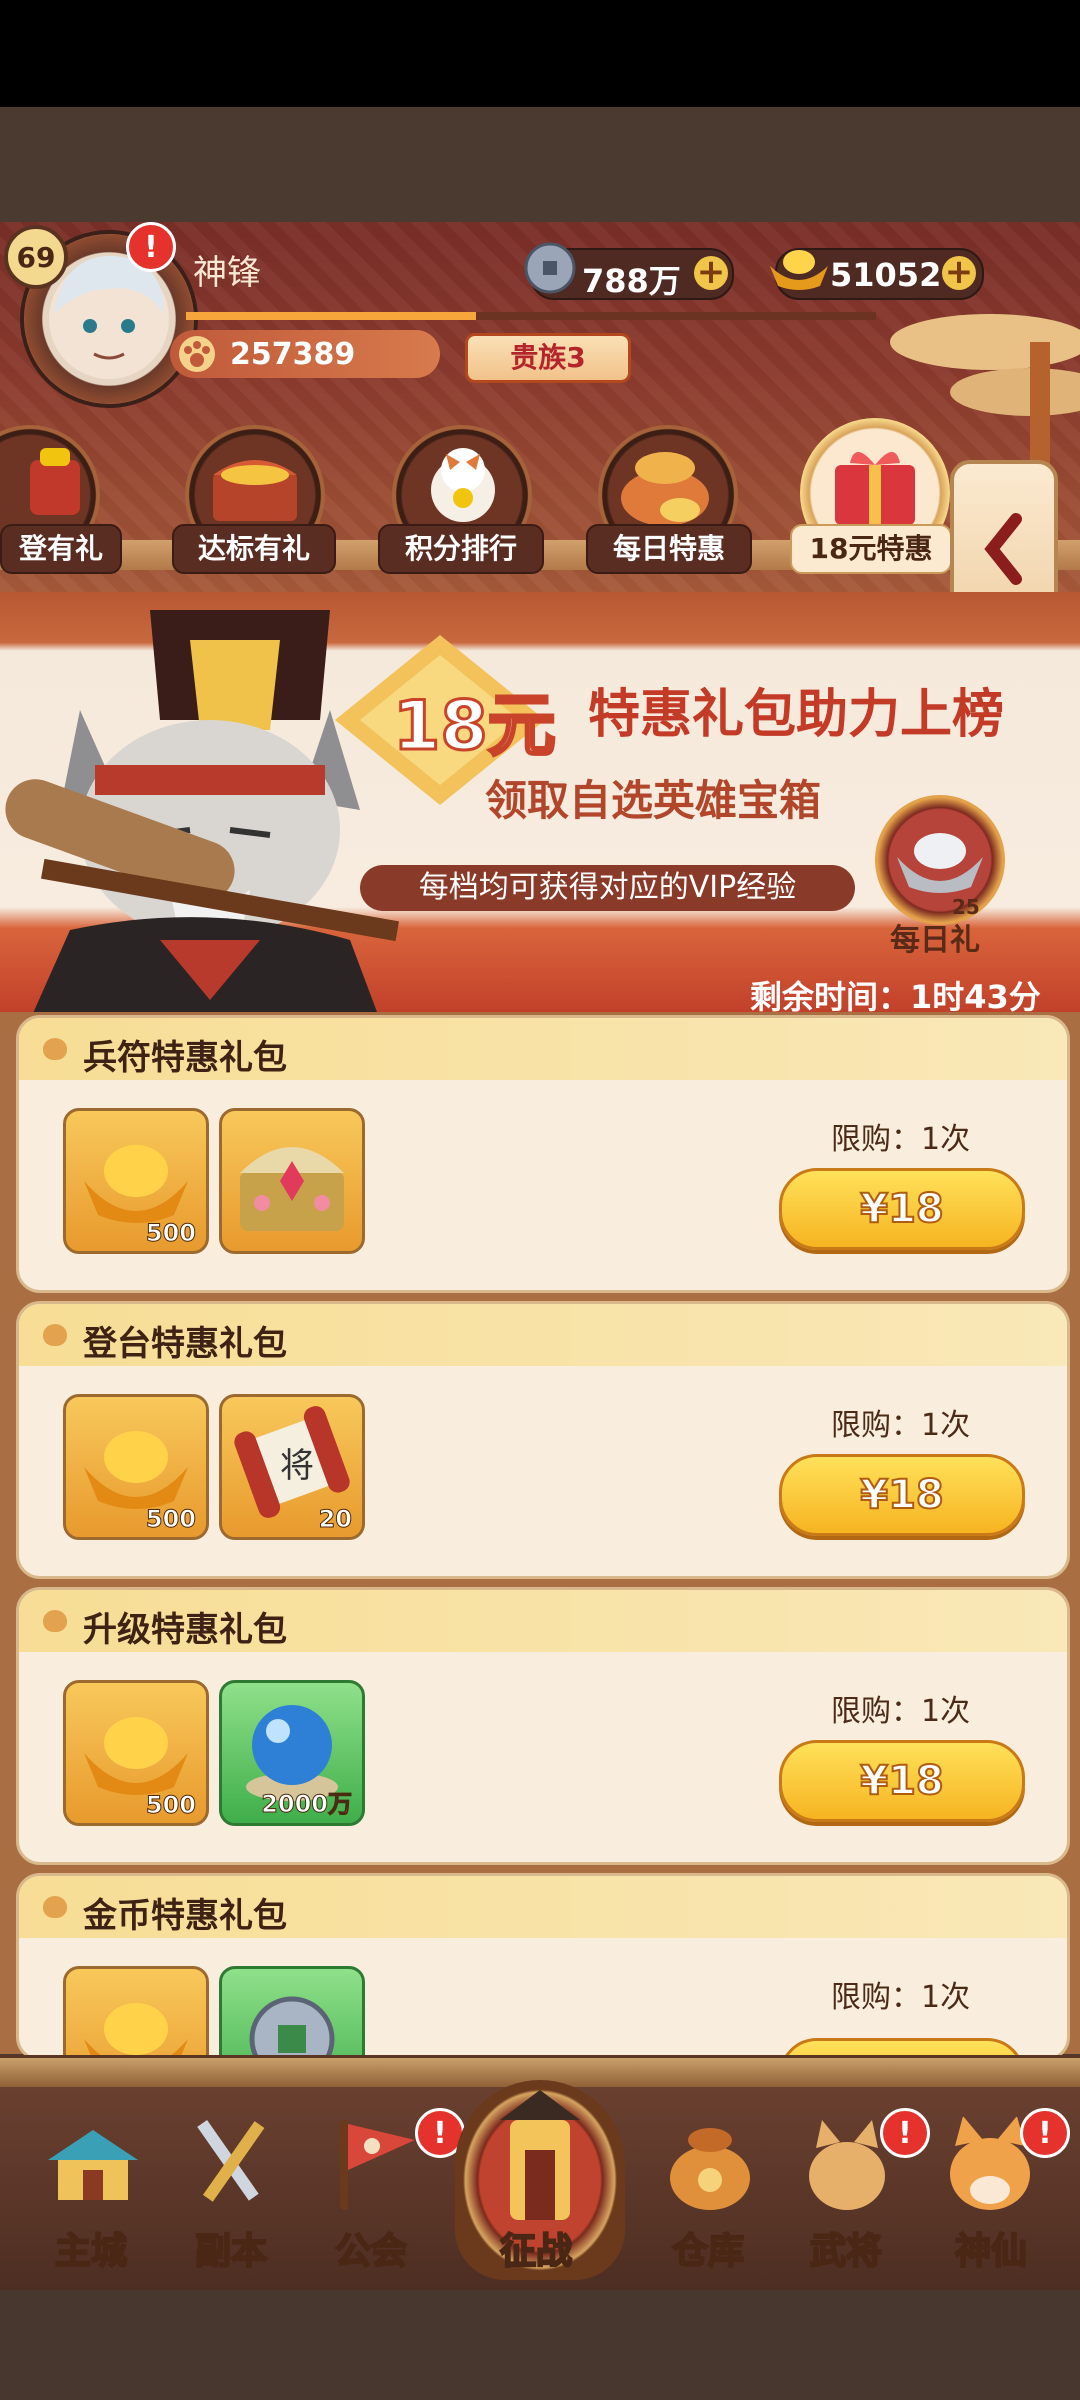 This screenshot has width=1080, height=2400. I want to click on nav-campaign-label: 征战, so click(536, 2248).